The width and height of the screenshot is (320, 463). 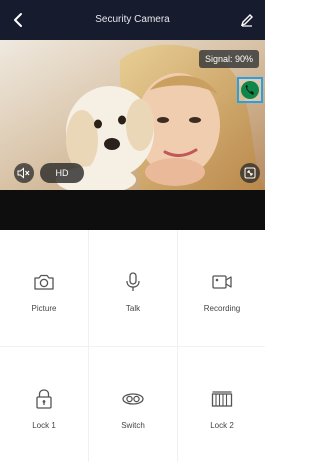 I want to click on edit-icon, so click(x=247, y=20).